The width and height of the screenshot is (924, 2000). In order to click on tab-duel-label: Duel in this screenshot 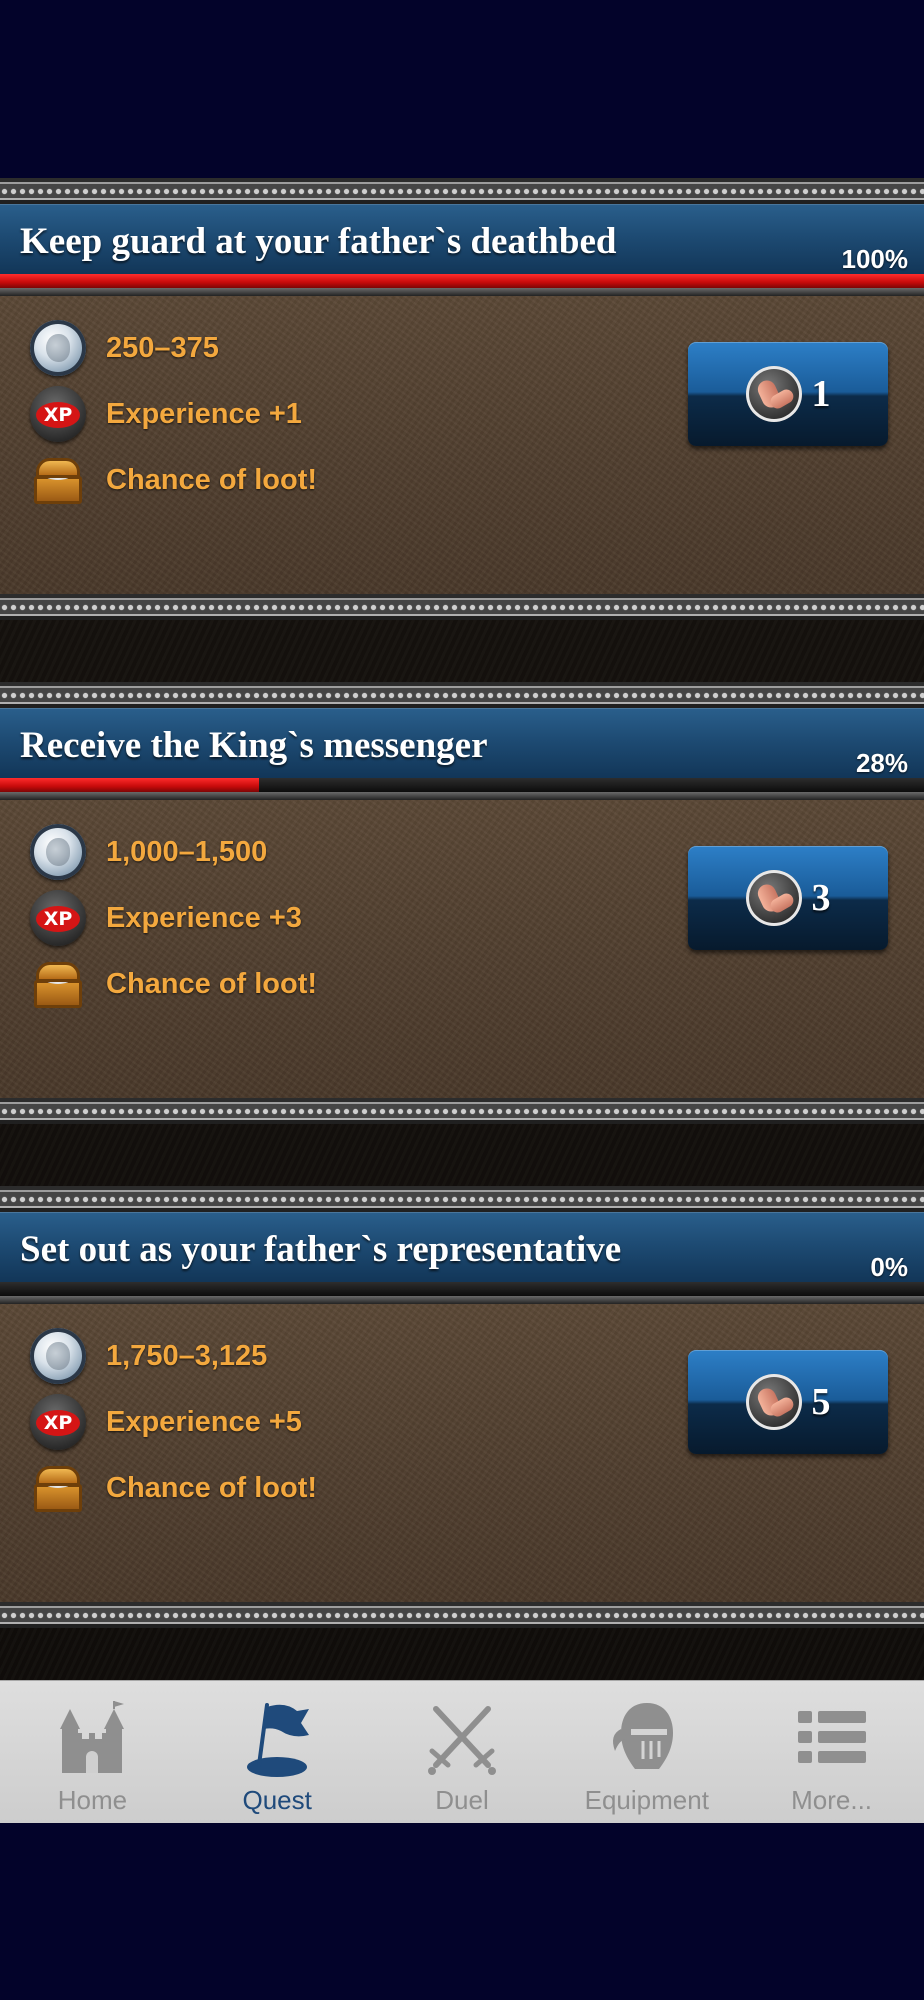, I will do `click(462, 1800)`.